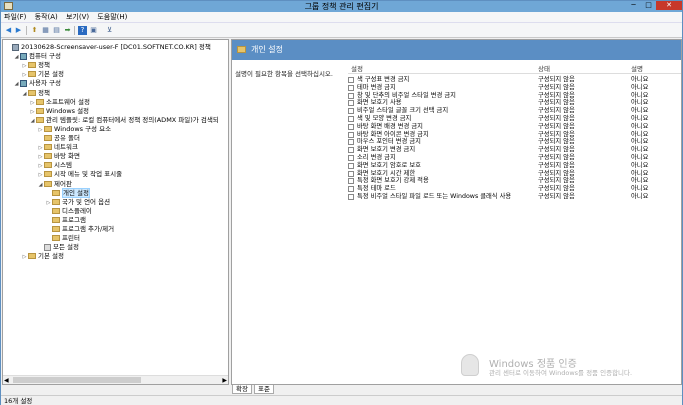  Describe the element at coordinates (341, 6) in the screenshot. I see `title-bar: 그룹 정책 관리 편집기 ─ □ ✕` at that location.